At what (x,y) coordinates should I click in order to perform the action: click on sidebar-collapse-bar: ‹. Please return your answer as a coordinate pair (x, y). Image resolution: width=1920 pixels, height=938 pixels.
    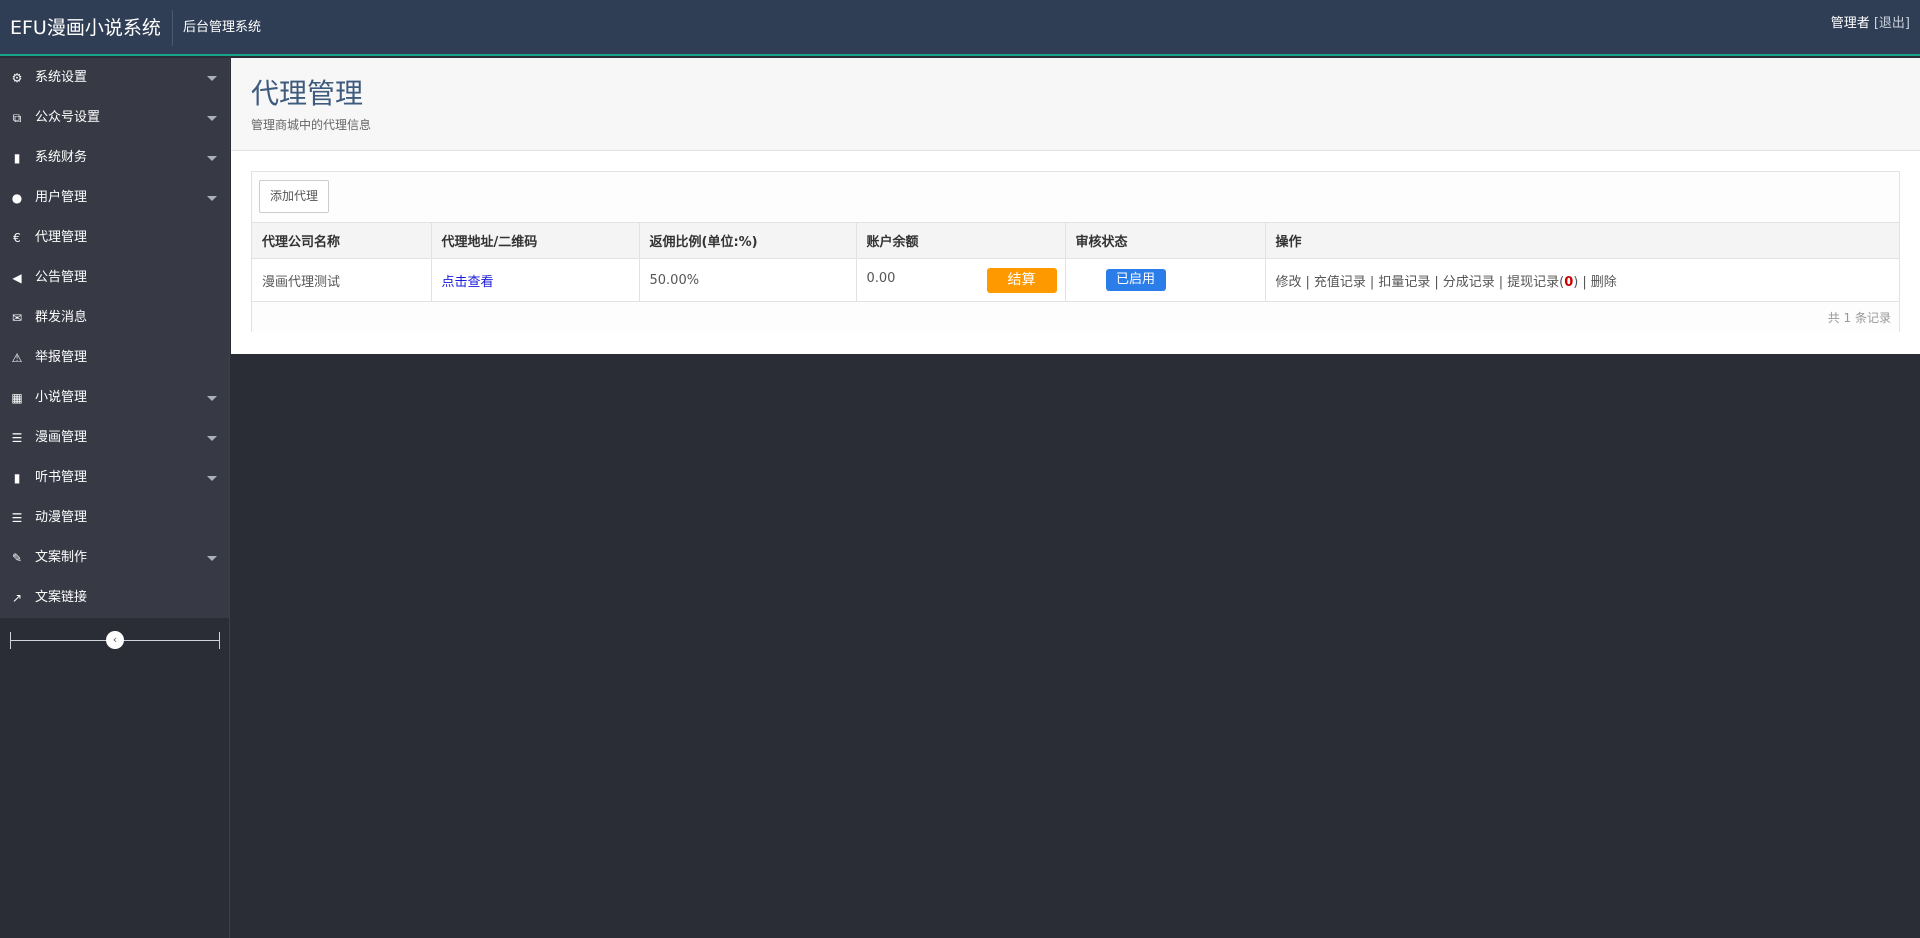
    Looking at the image, I should click on (115, 640).